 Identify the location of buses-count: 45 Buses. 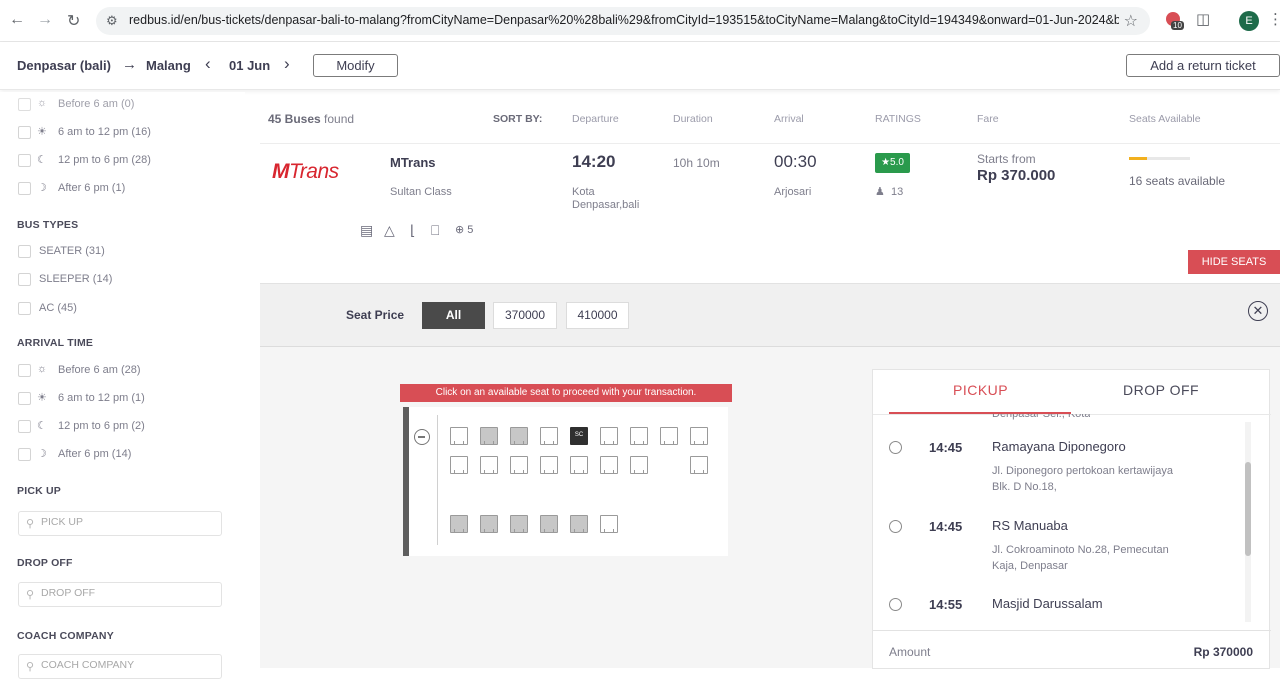
(294, 119).